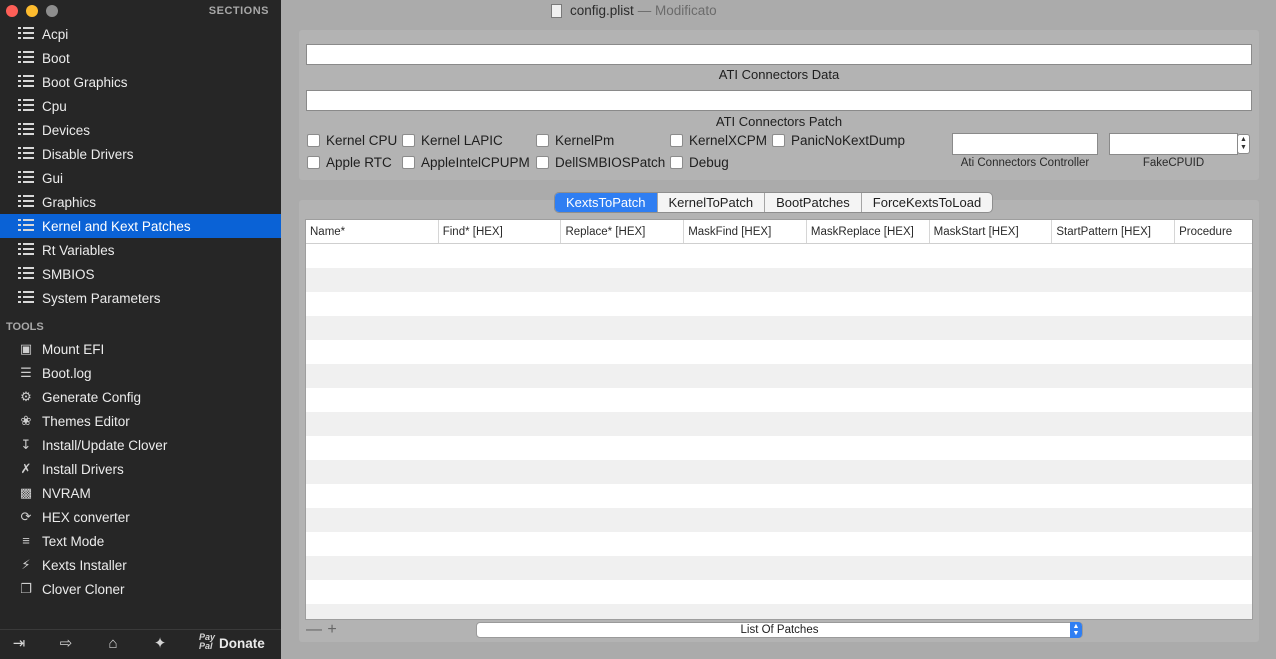 The width and height of the screenshot is (1276, 659). Describe the element at coordinates (140, 541) in the screenshot. I see `tool-text-mode: ≡ Text Mode` at that location.